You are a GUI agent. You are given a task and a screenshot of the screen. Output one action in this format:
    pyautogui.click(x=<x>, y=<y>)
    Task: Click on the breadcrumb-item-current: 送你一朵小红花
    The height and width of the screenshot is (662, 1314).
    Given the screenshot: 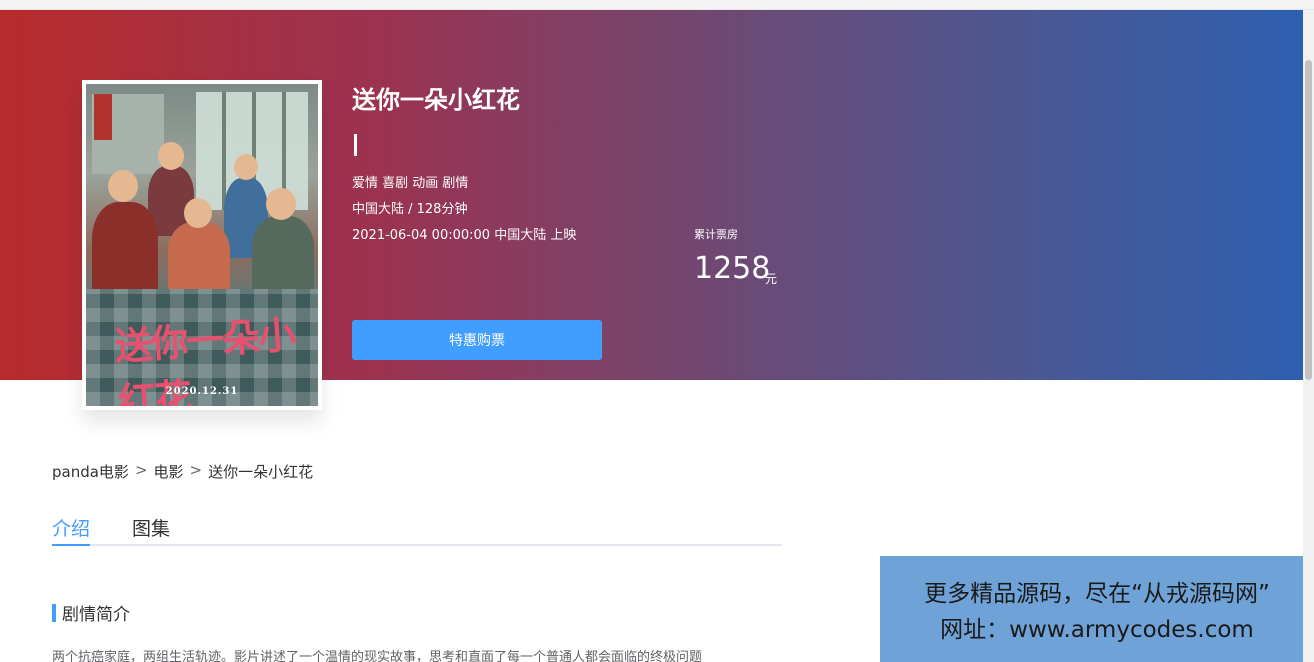 What is the action you would take?
    pyautogui.click(x=261, y=472)
    